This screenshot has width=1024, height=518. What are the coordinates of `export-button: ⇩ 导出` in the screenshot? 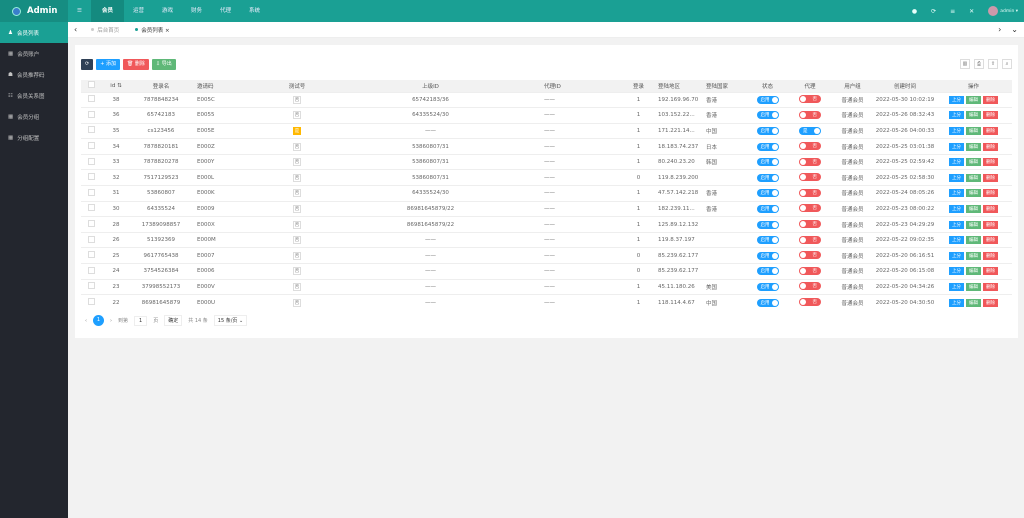 It's located at (163, 64).